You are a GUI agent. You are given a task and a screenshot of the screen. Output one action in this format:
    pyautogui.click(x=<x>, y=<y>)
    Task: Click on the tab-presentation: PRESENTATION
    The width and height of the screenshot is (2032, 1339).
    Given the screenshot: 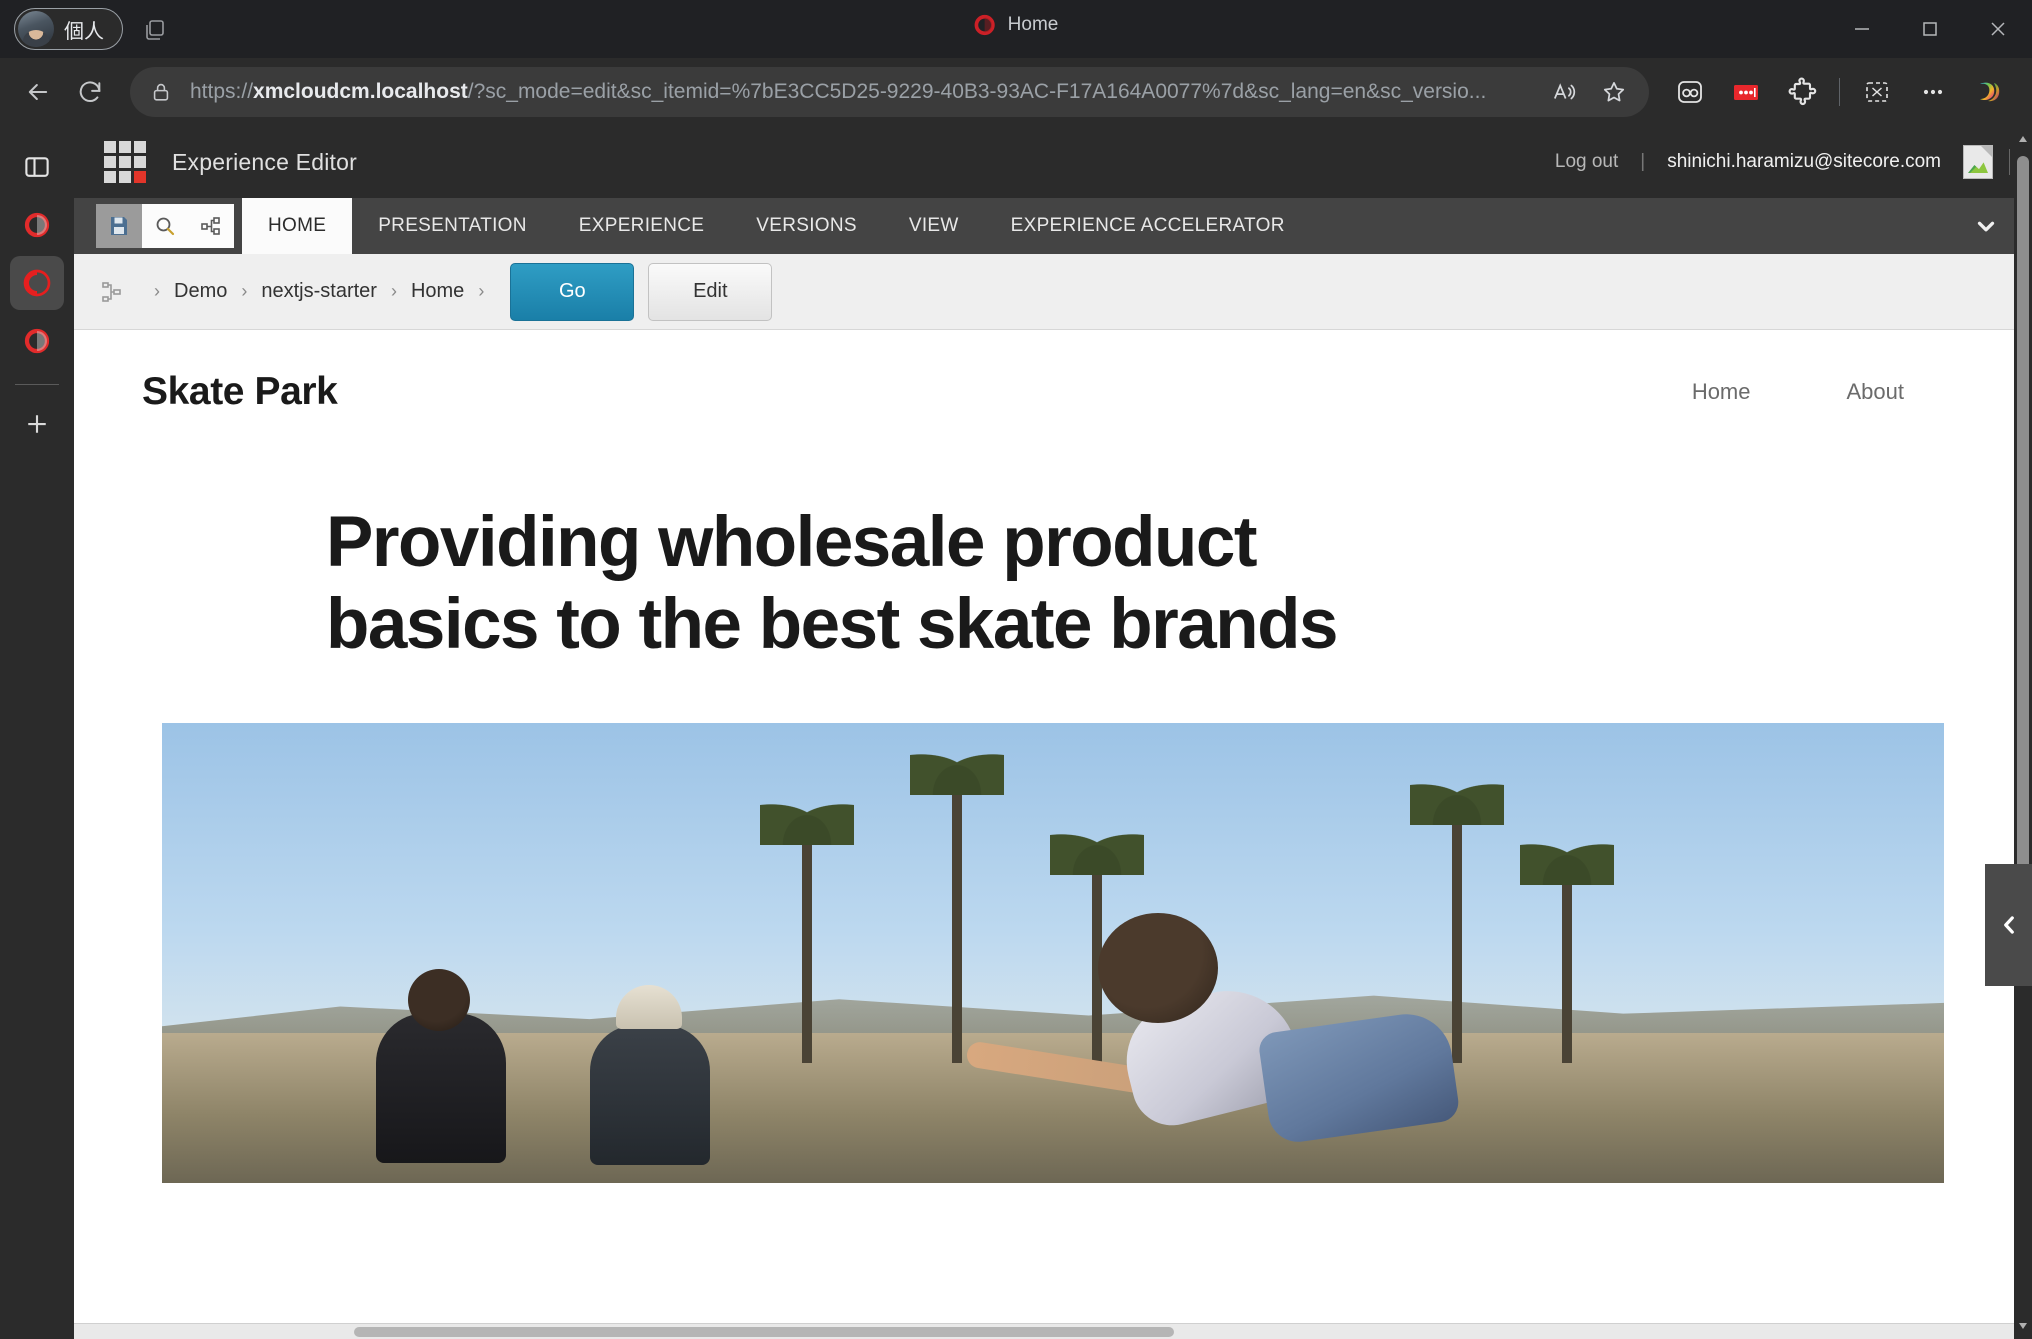 What is the action you would take?
    pyautogui.click(x=452, y=226)
    